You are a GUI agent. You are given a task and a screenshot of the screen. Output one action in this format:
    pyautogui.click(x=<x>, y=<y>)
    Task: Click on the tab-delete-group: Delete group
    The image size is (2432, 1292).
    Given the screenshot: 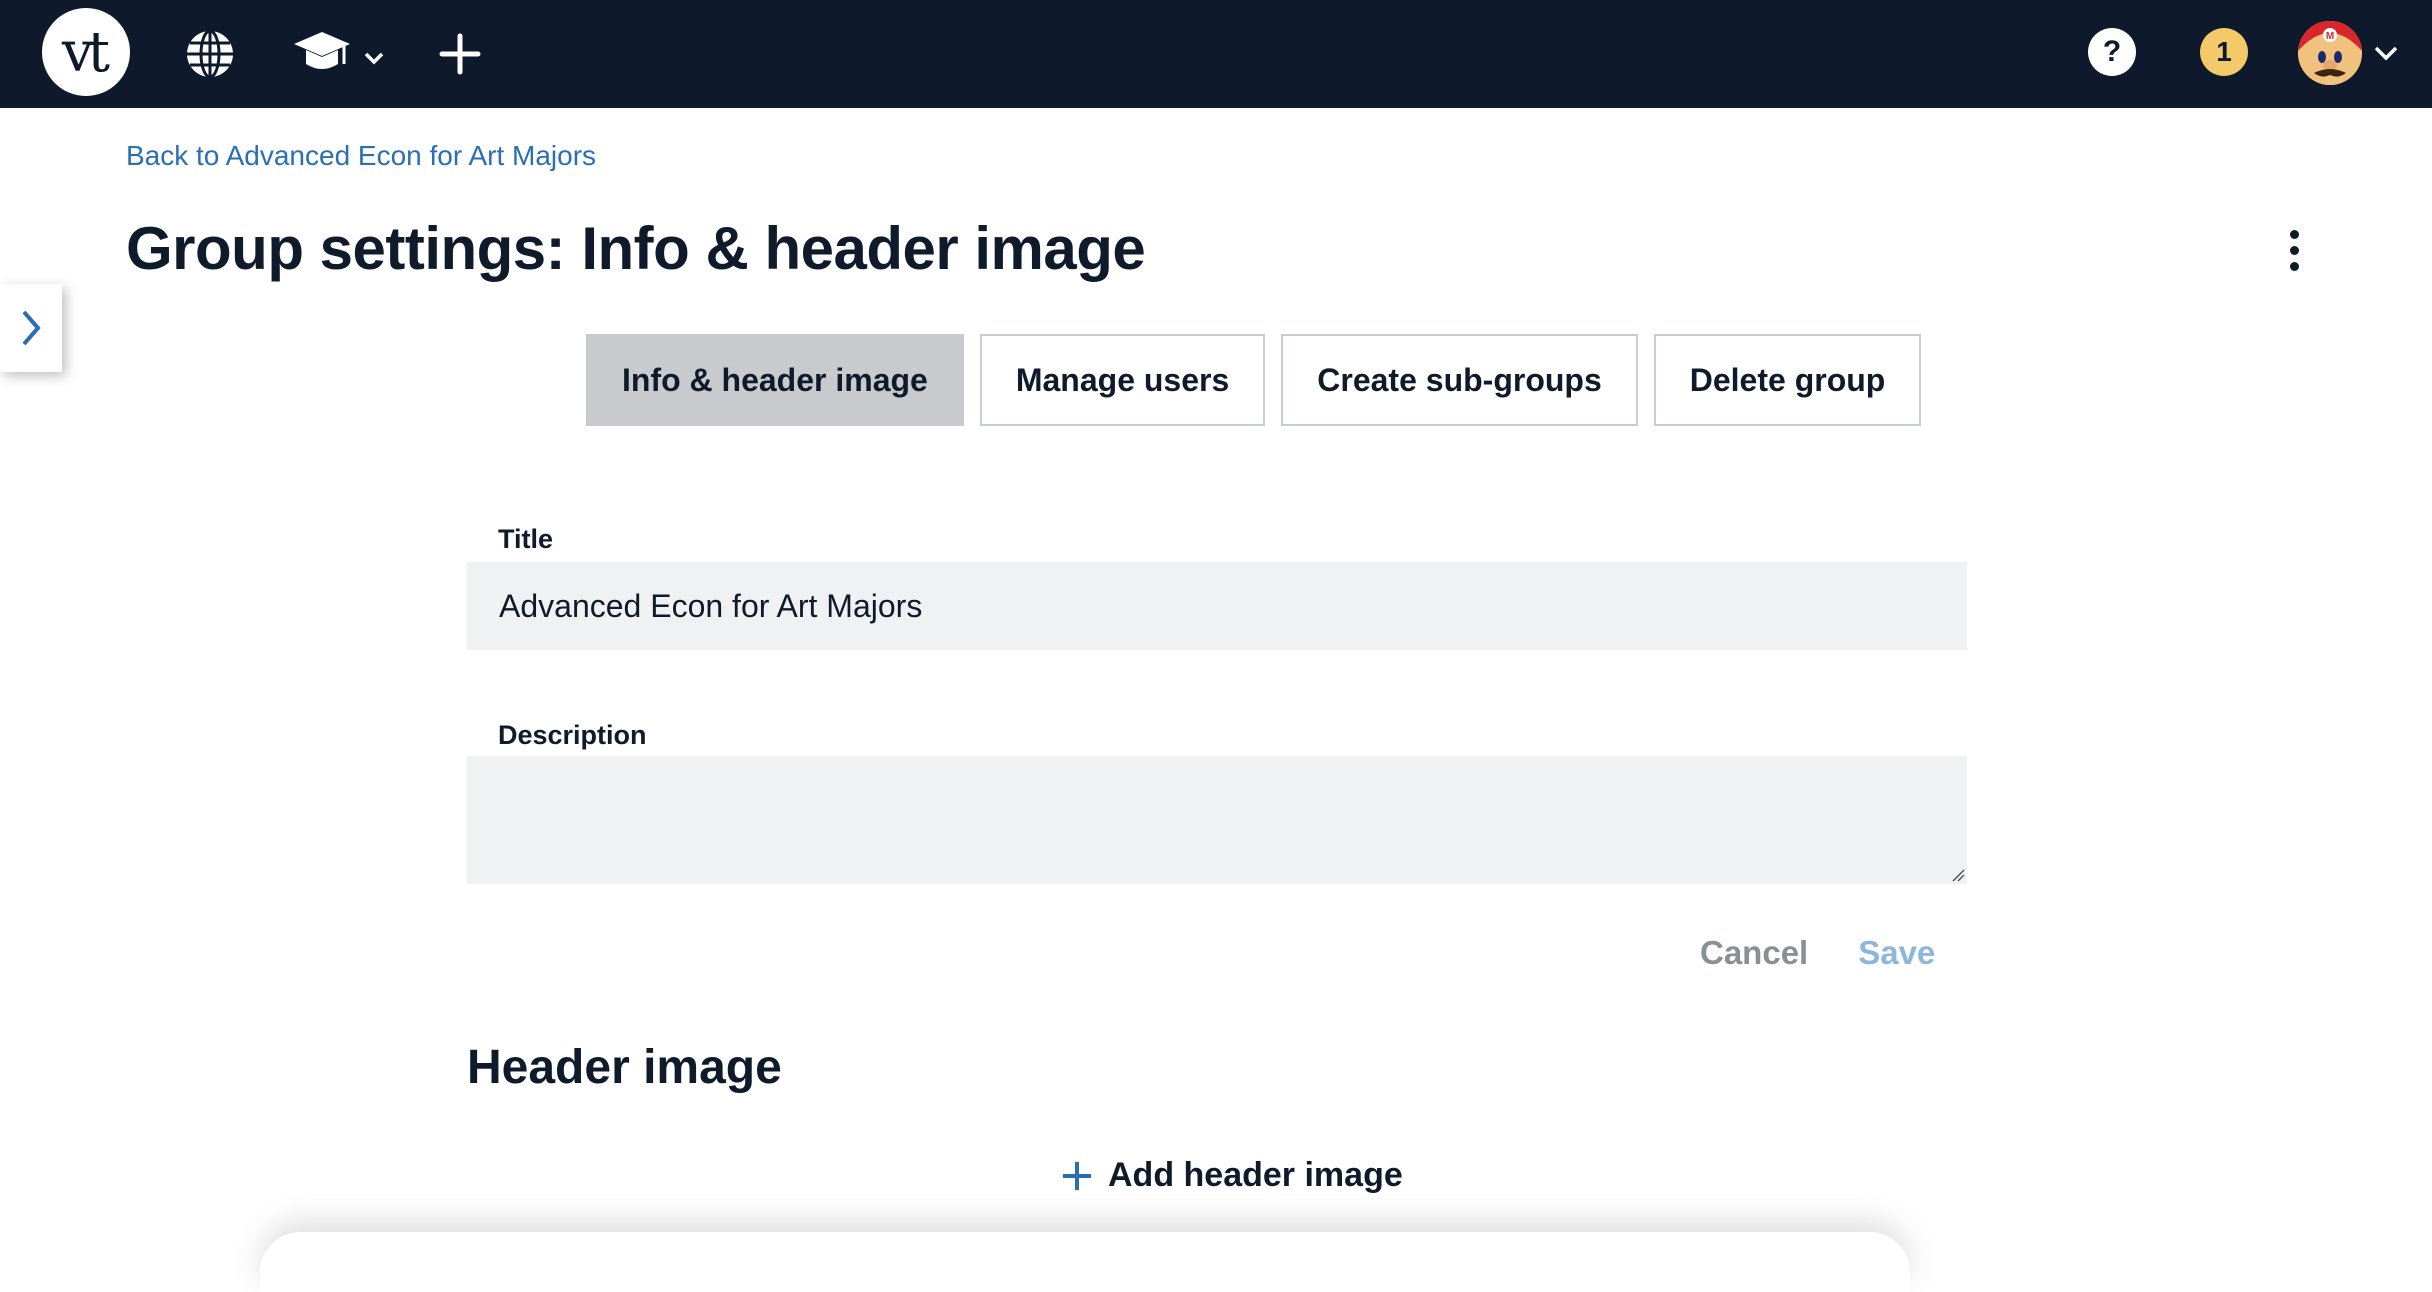 What is the action you would take?
    pyautogui.click(x=1787, y=380)
    